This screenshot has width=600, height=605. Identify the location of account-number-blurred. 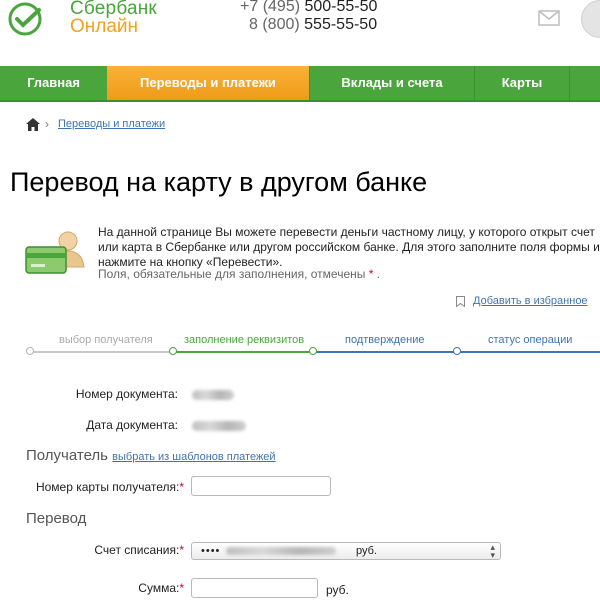
(281, 551).